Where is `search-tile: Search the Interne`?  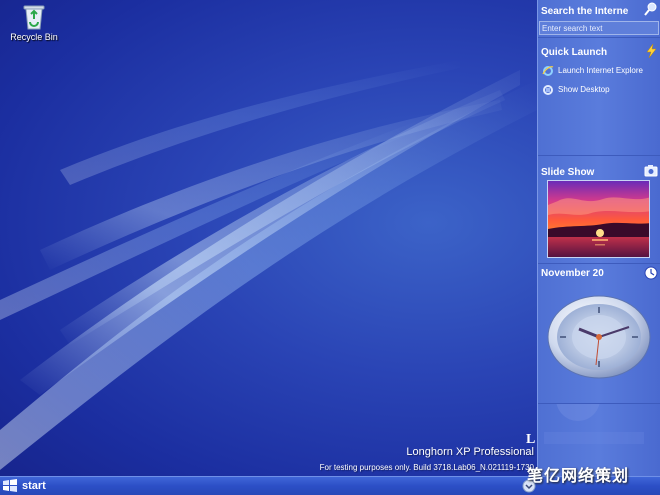 search-tile: Search the Interne is located at coordinates (599, 19).